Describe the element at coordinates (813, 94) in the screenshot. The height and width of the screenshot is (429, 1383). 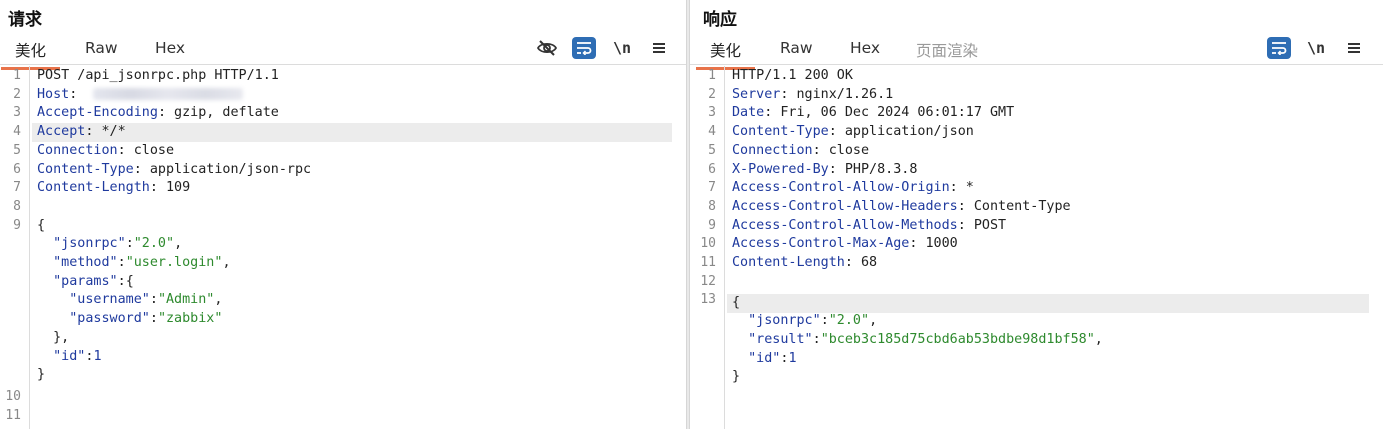
I see `response-header-line: Server: nginx/1.26.1` at that location.